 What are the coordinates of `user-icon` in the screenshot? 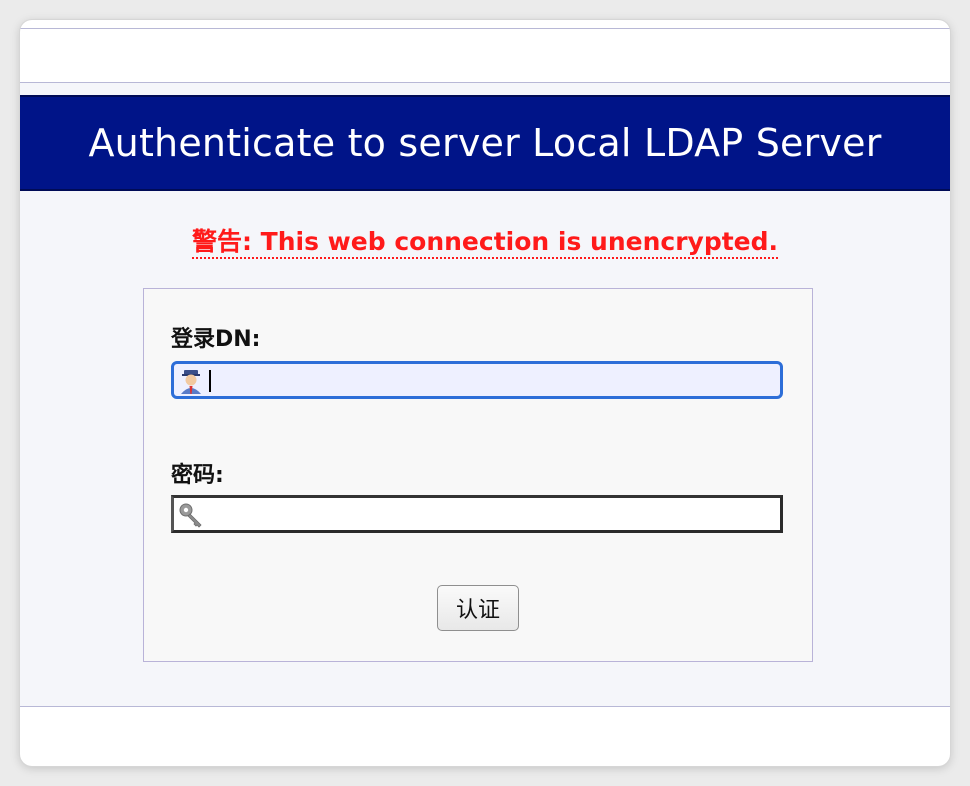 It's located at (191, 382).